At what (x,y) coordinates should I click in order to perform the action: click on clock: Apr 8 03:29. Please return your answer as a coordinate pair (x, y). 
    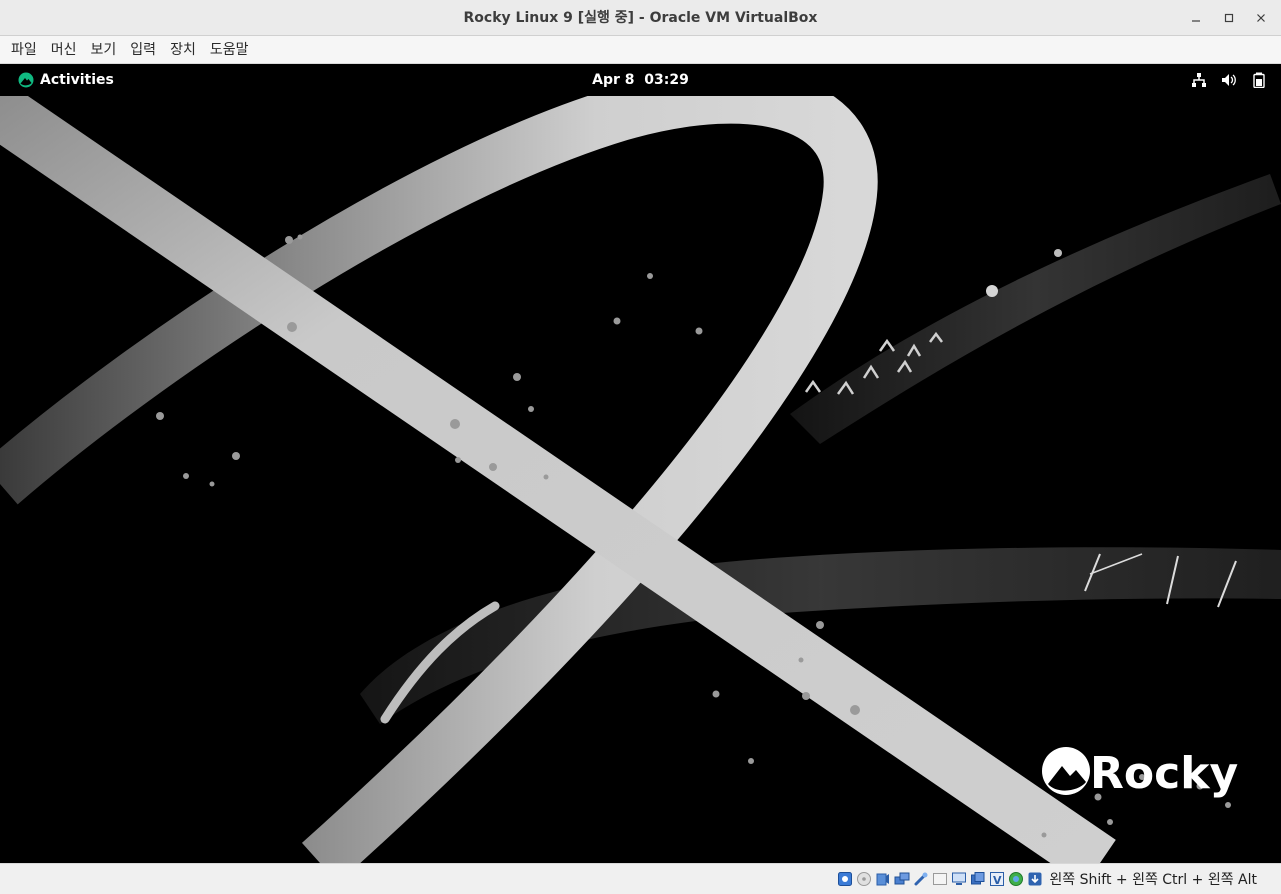
    Looking at the image, I should click on (640, 80).